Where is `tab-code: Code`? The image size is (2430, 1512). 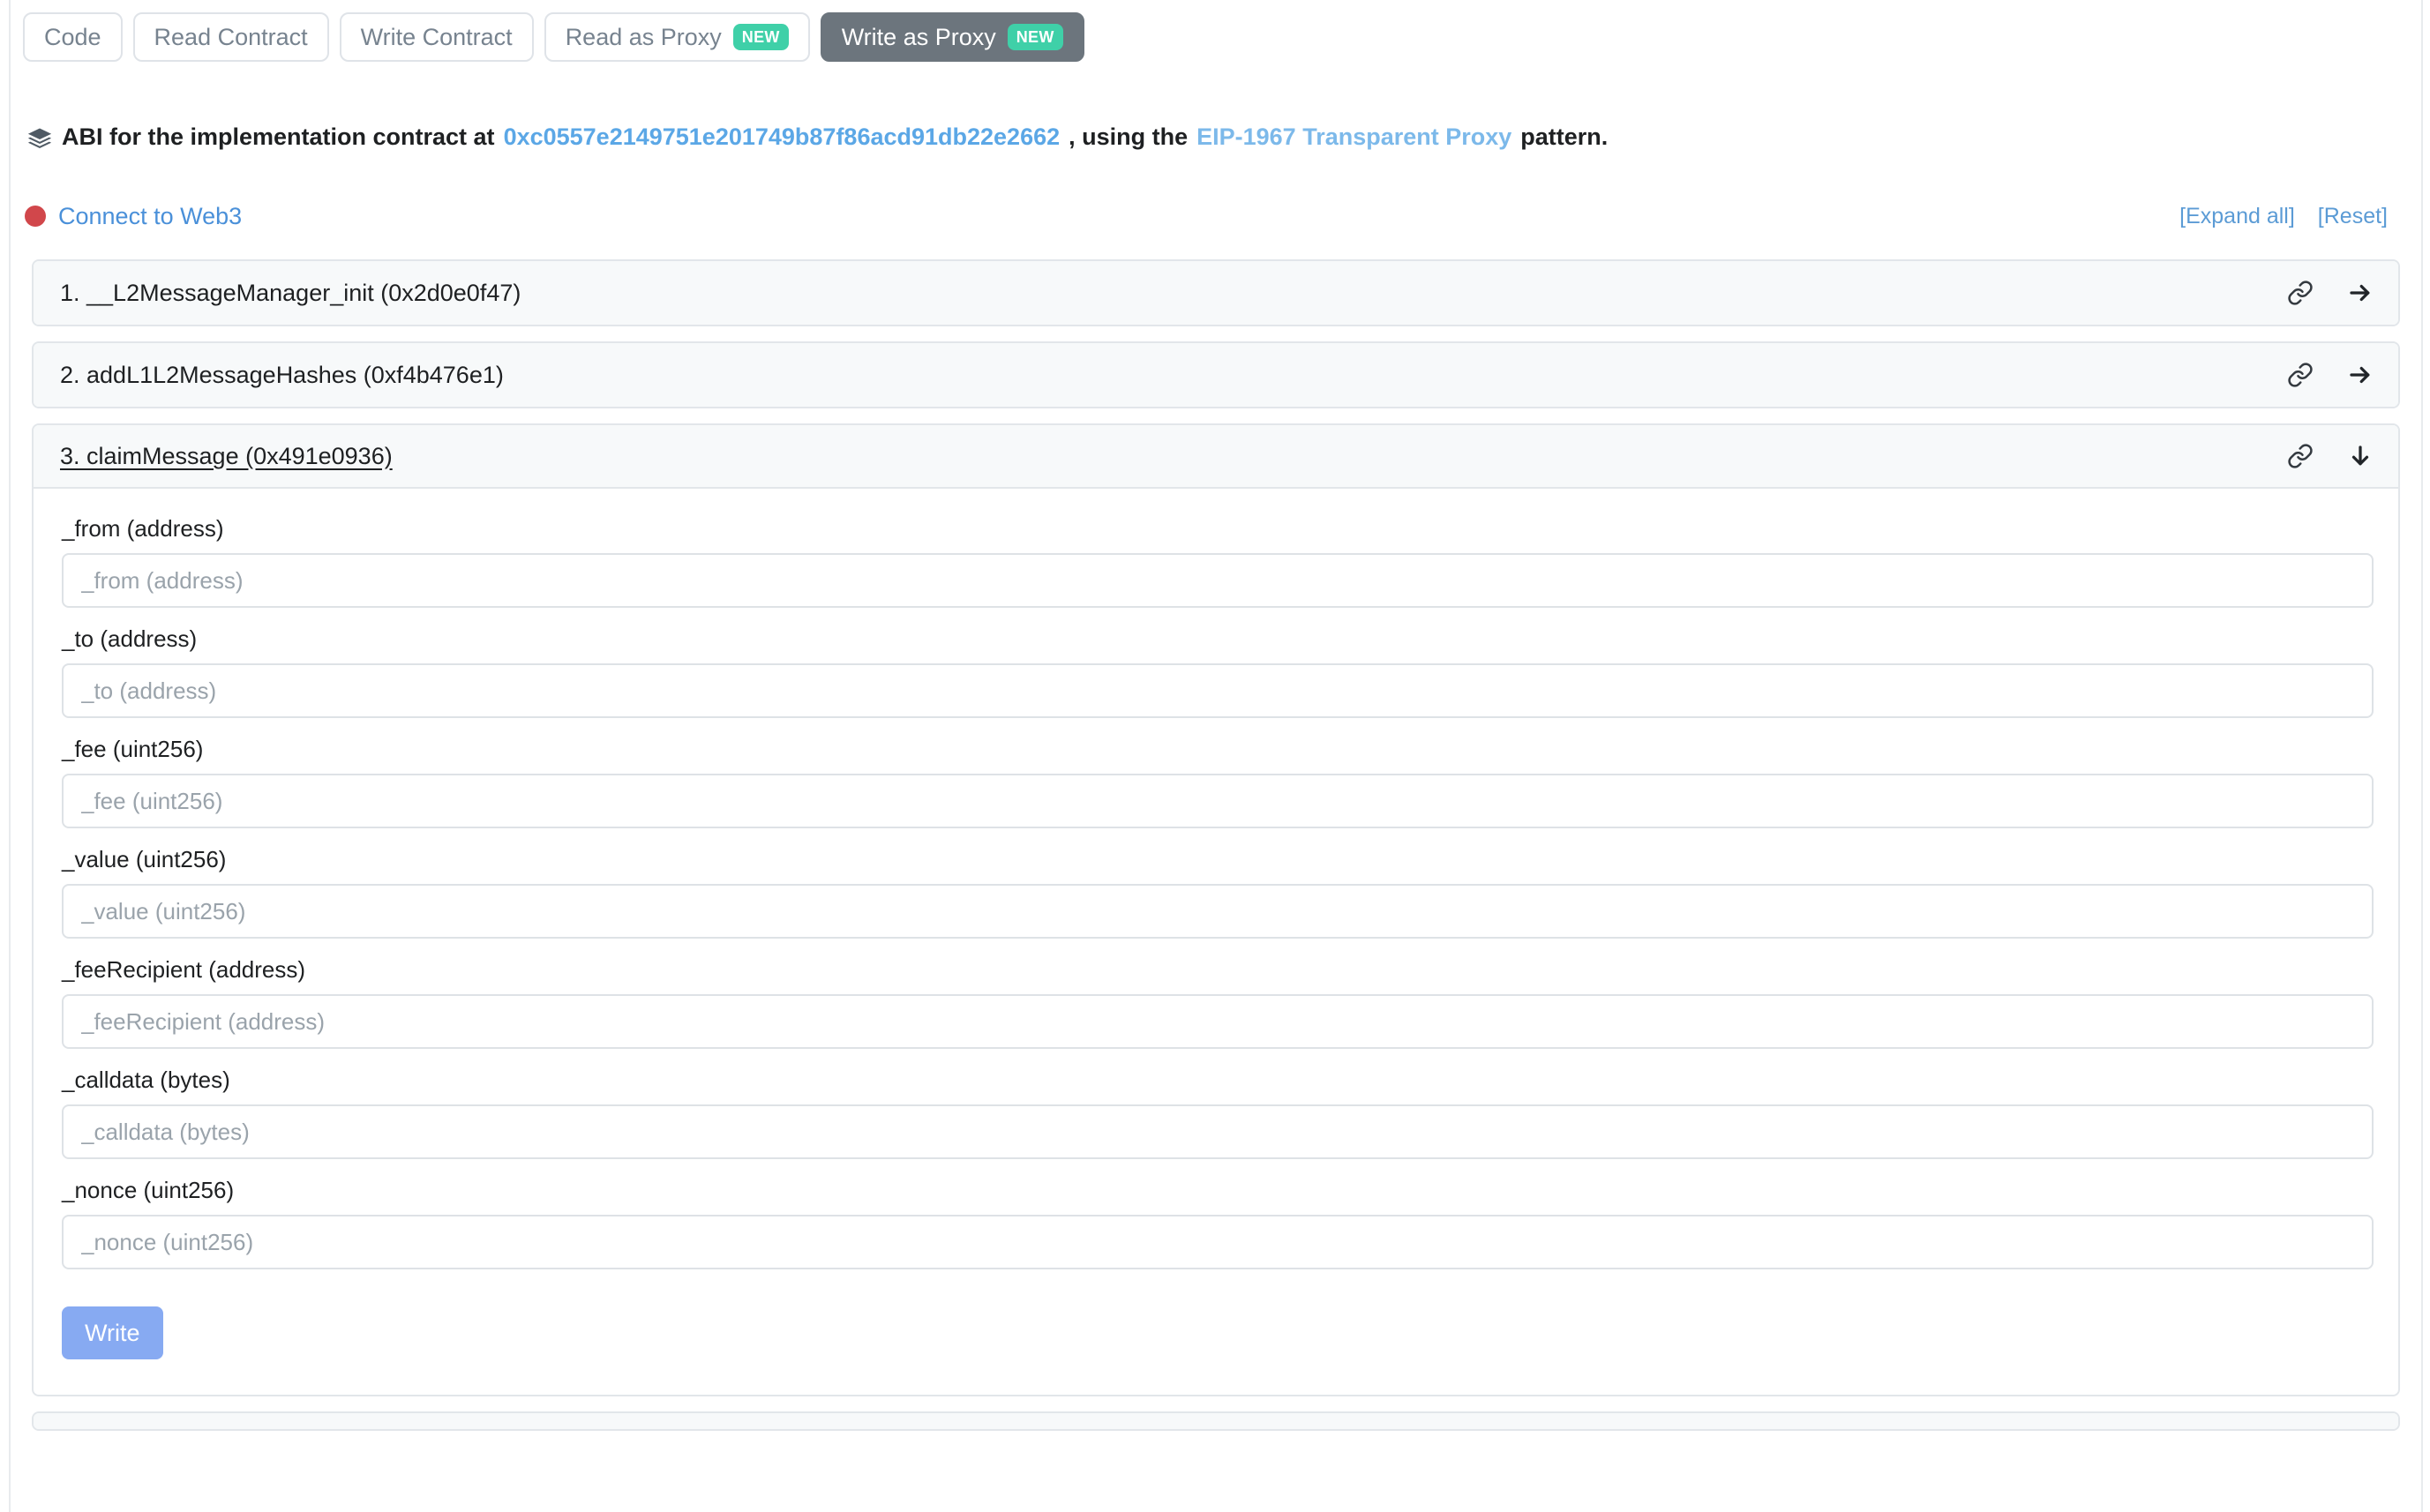 tab-code: Code is located at coordinates (73, 37).